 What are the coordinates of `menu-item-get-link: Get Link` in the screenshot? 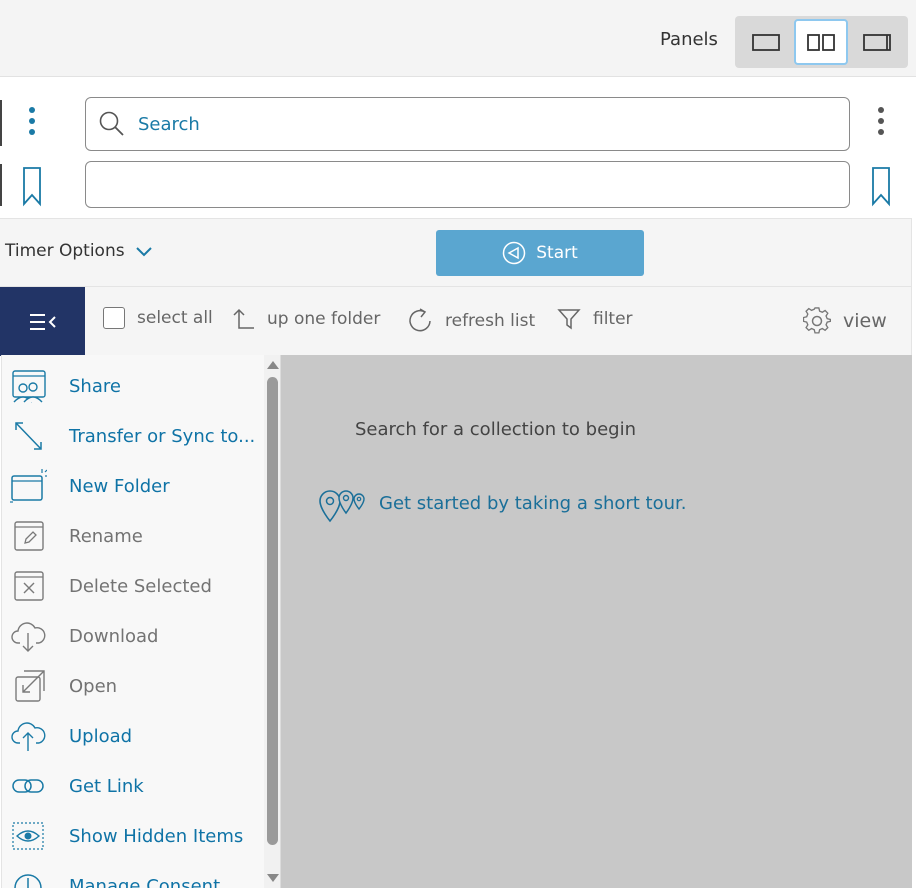 It's located at (133, 786).